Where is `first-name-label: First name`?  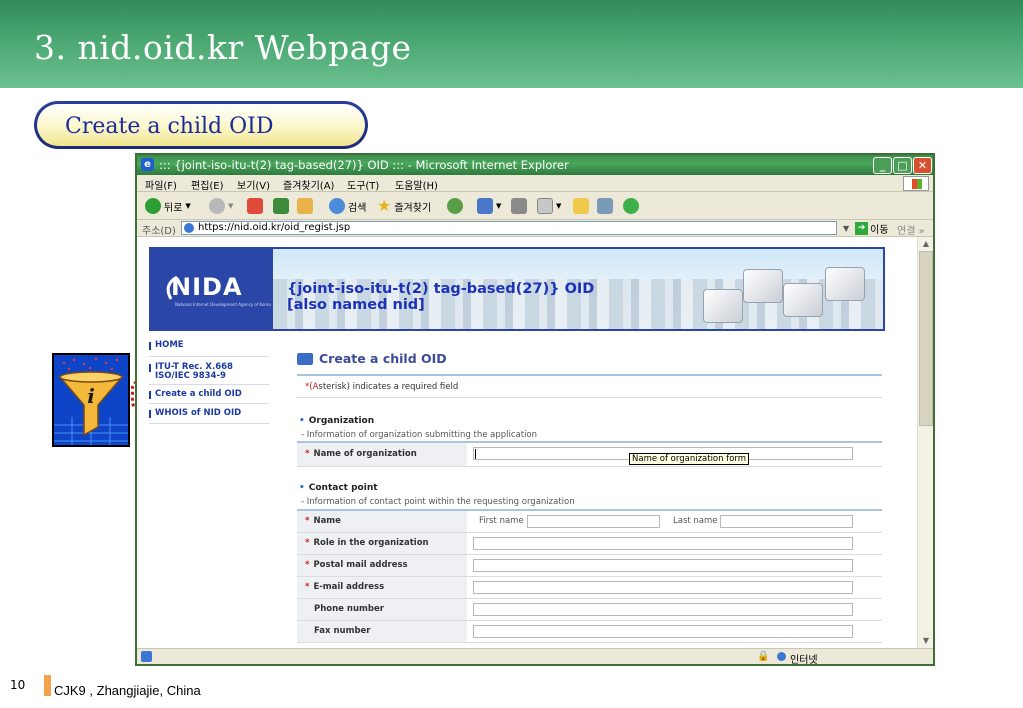
first-name-label: First name is located at coordinates (501, 521).